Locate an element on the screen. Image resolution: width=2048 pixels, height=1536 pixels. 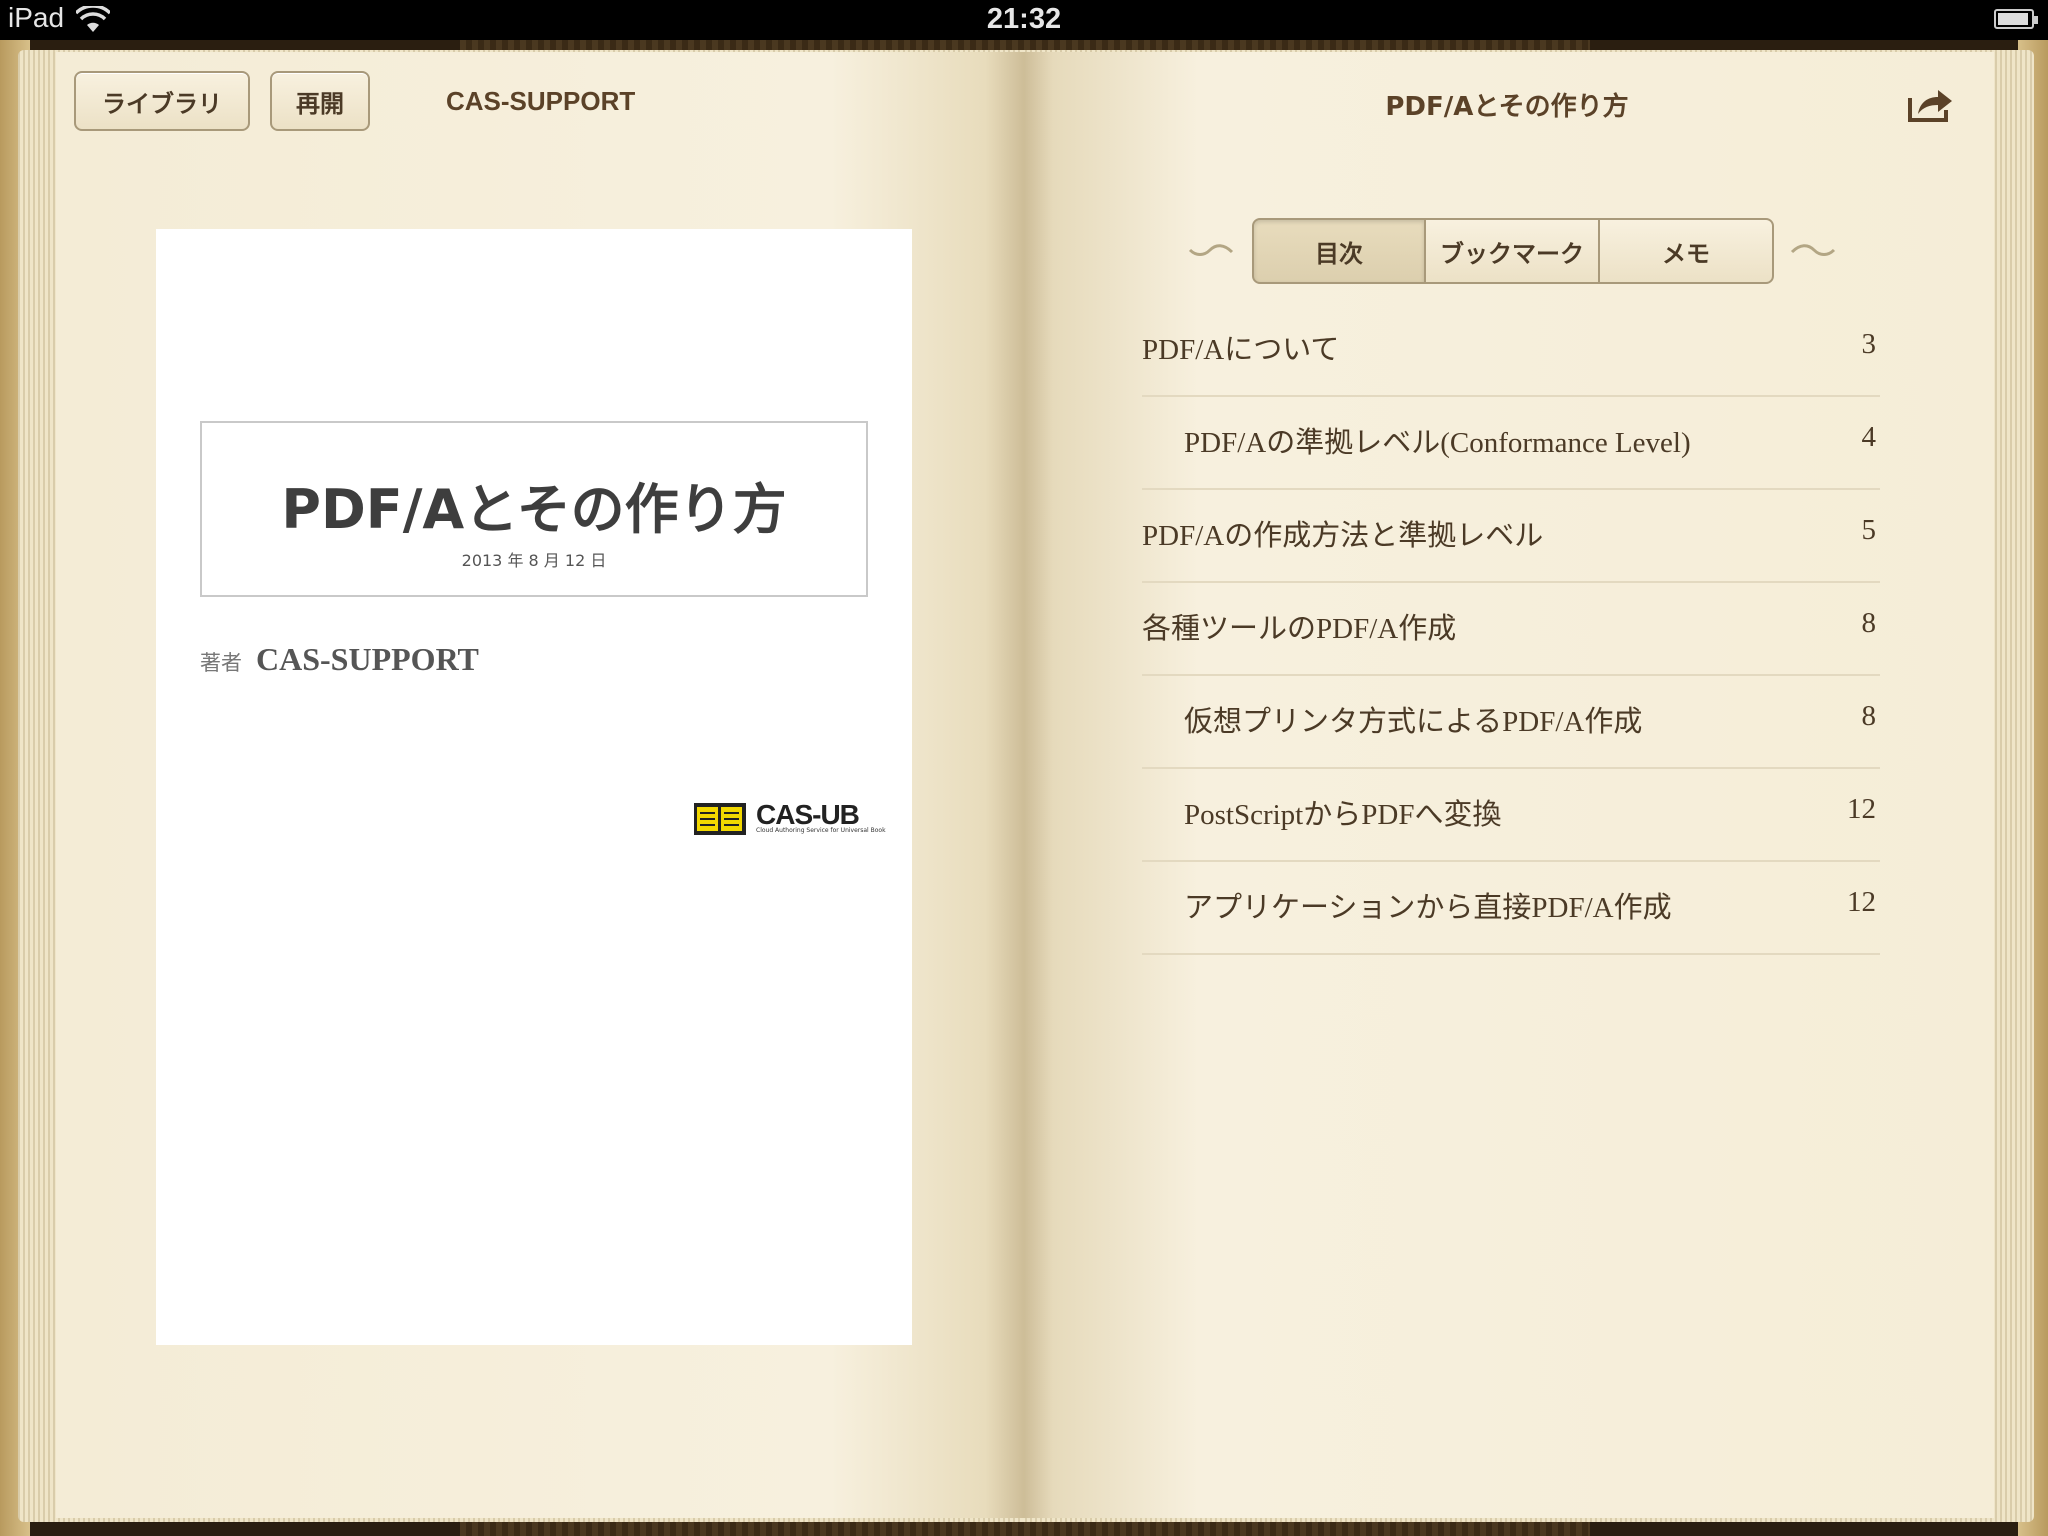
toc-row: アプリケーションから直接PDF/A作成 12 is located at coordinates (1511, 908).